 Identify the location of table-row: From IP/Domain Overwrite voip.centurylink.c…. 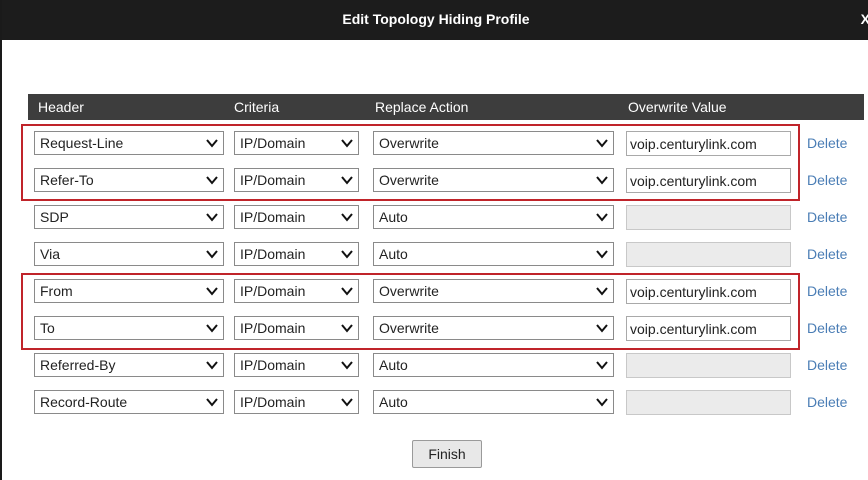
(446, 291).